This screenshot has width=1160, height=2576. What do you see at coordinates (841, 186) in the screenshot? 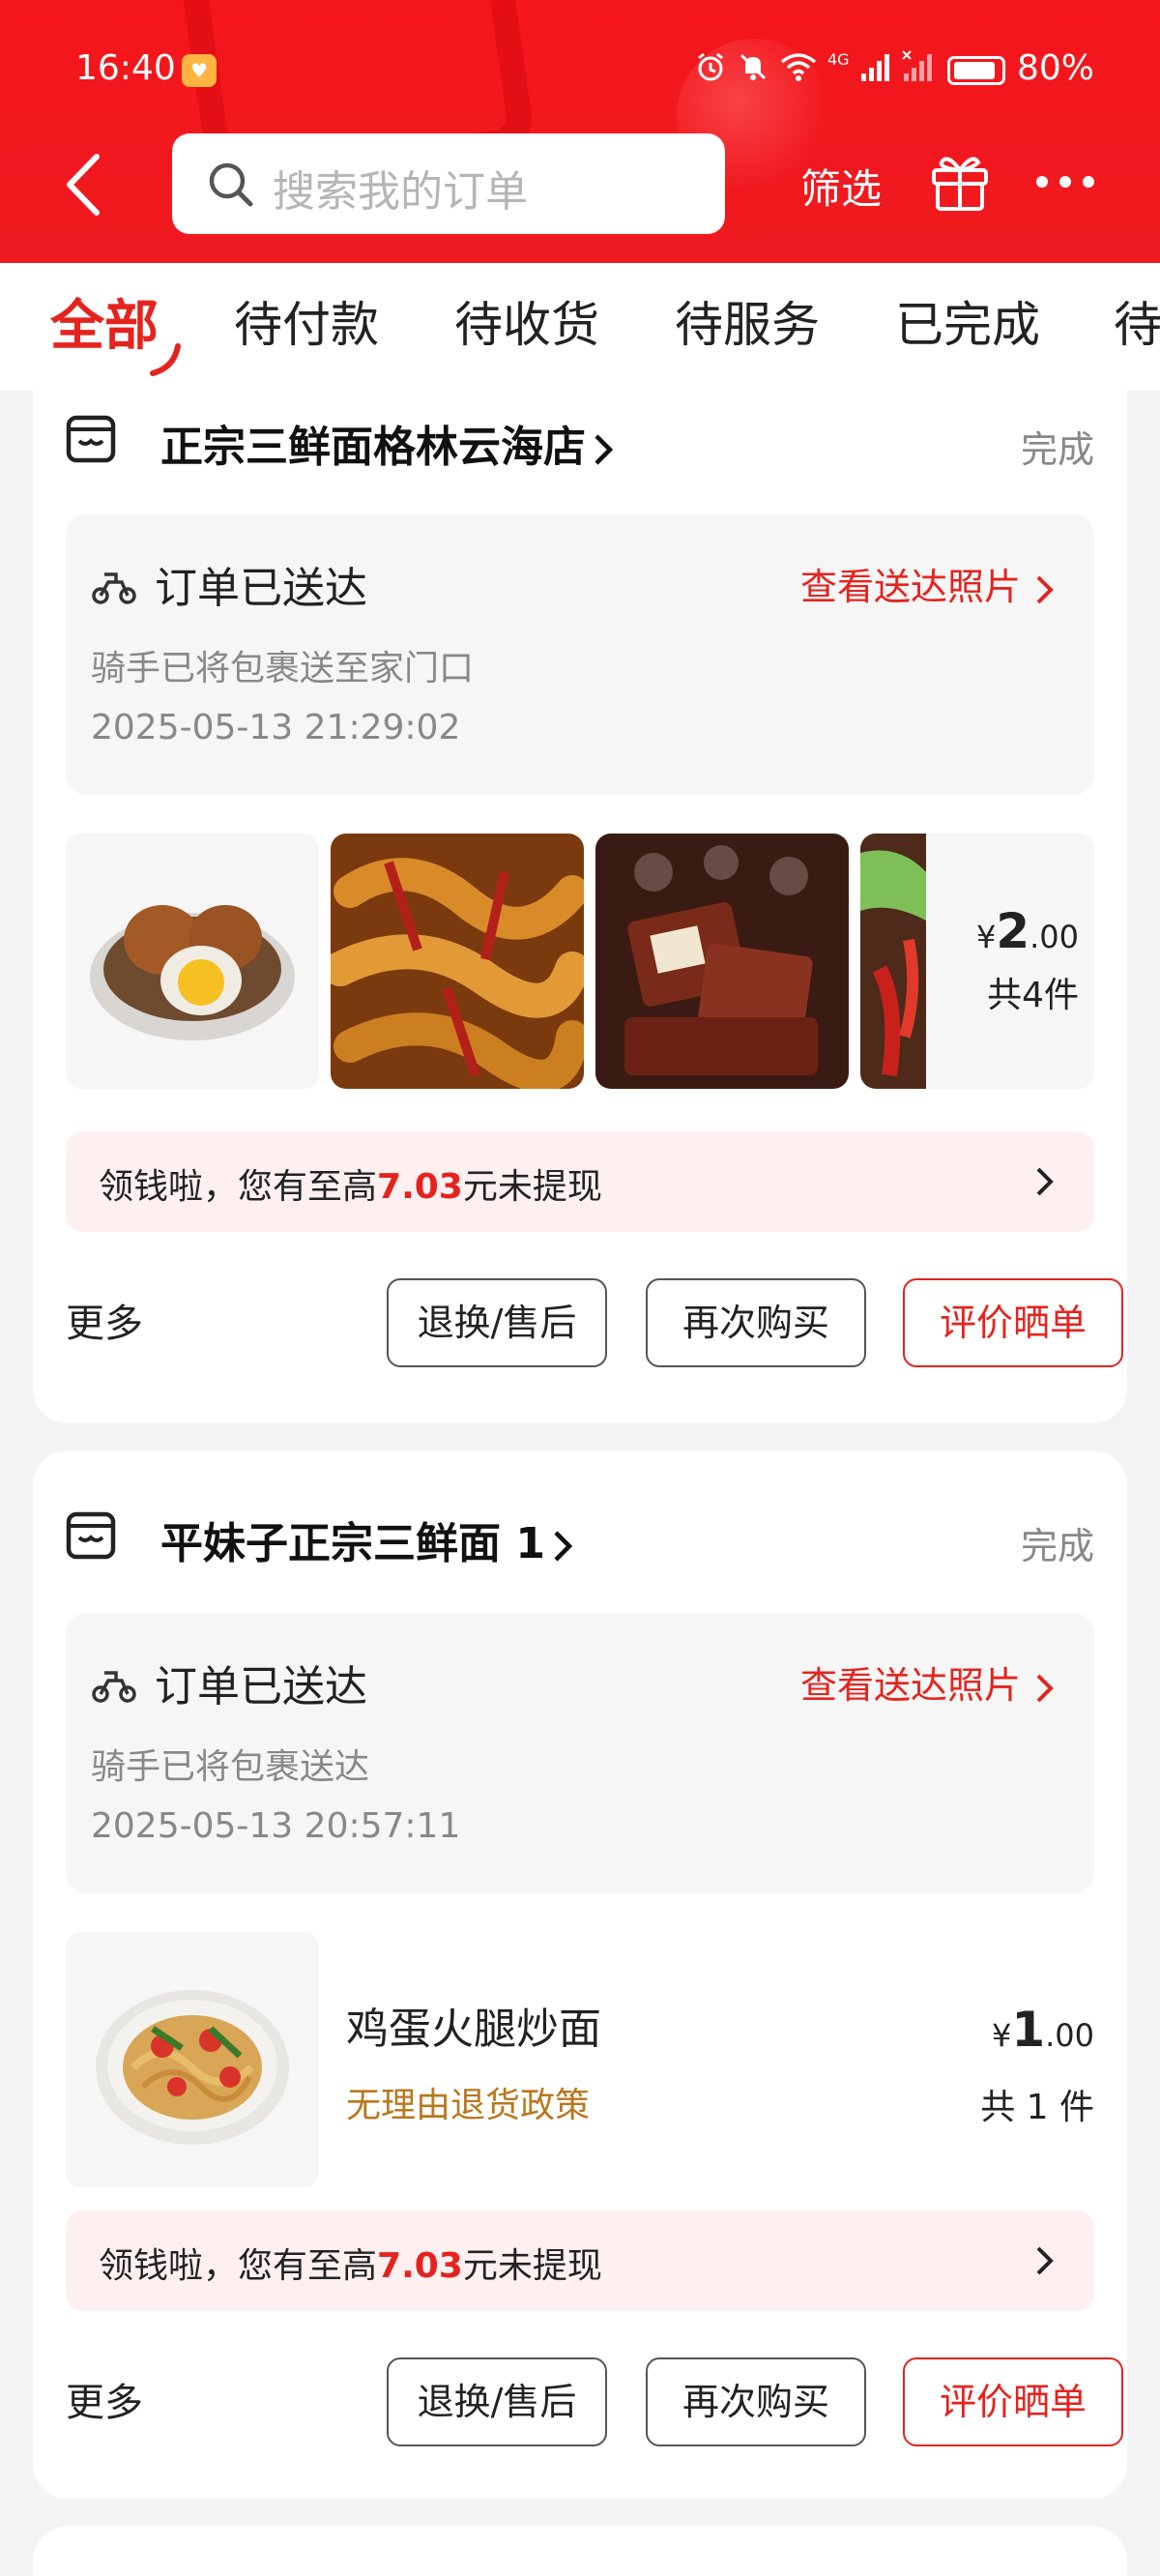
I see `filter-button: 筛选` at bounding box center [841, 186].